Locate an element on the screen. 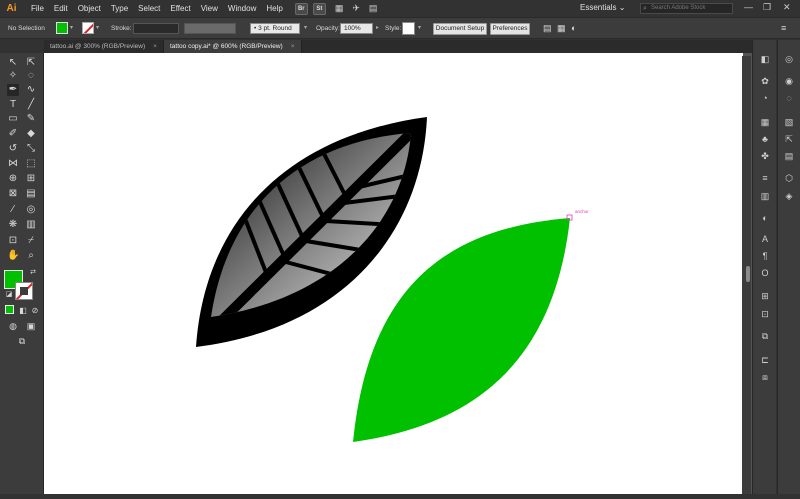 This screenshot has height=499, width=800. navigator-icon: ⬡ is located at coordinates (789, 178).